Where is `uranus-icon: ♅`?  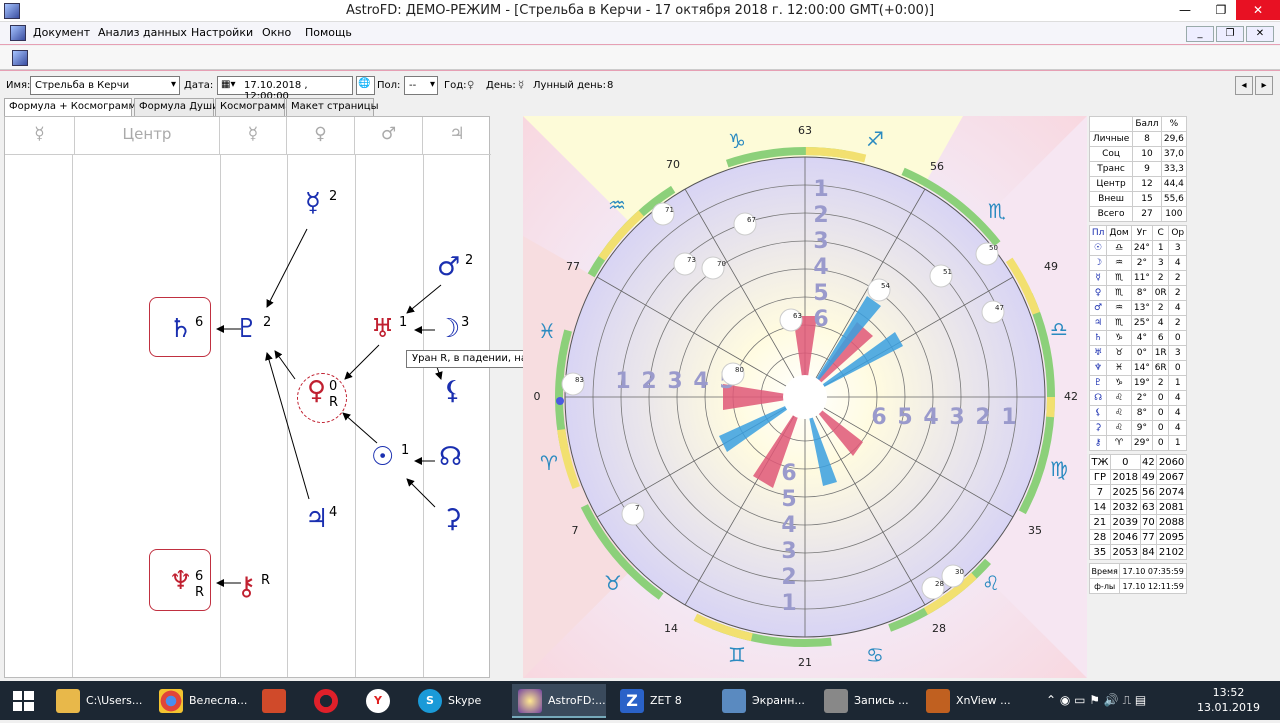
uranus-icon: ♅ is located at coordinates (382, 329).